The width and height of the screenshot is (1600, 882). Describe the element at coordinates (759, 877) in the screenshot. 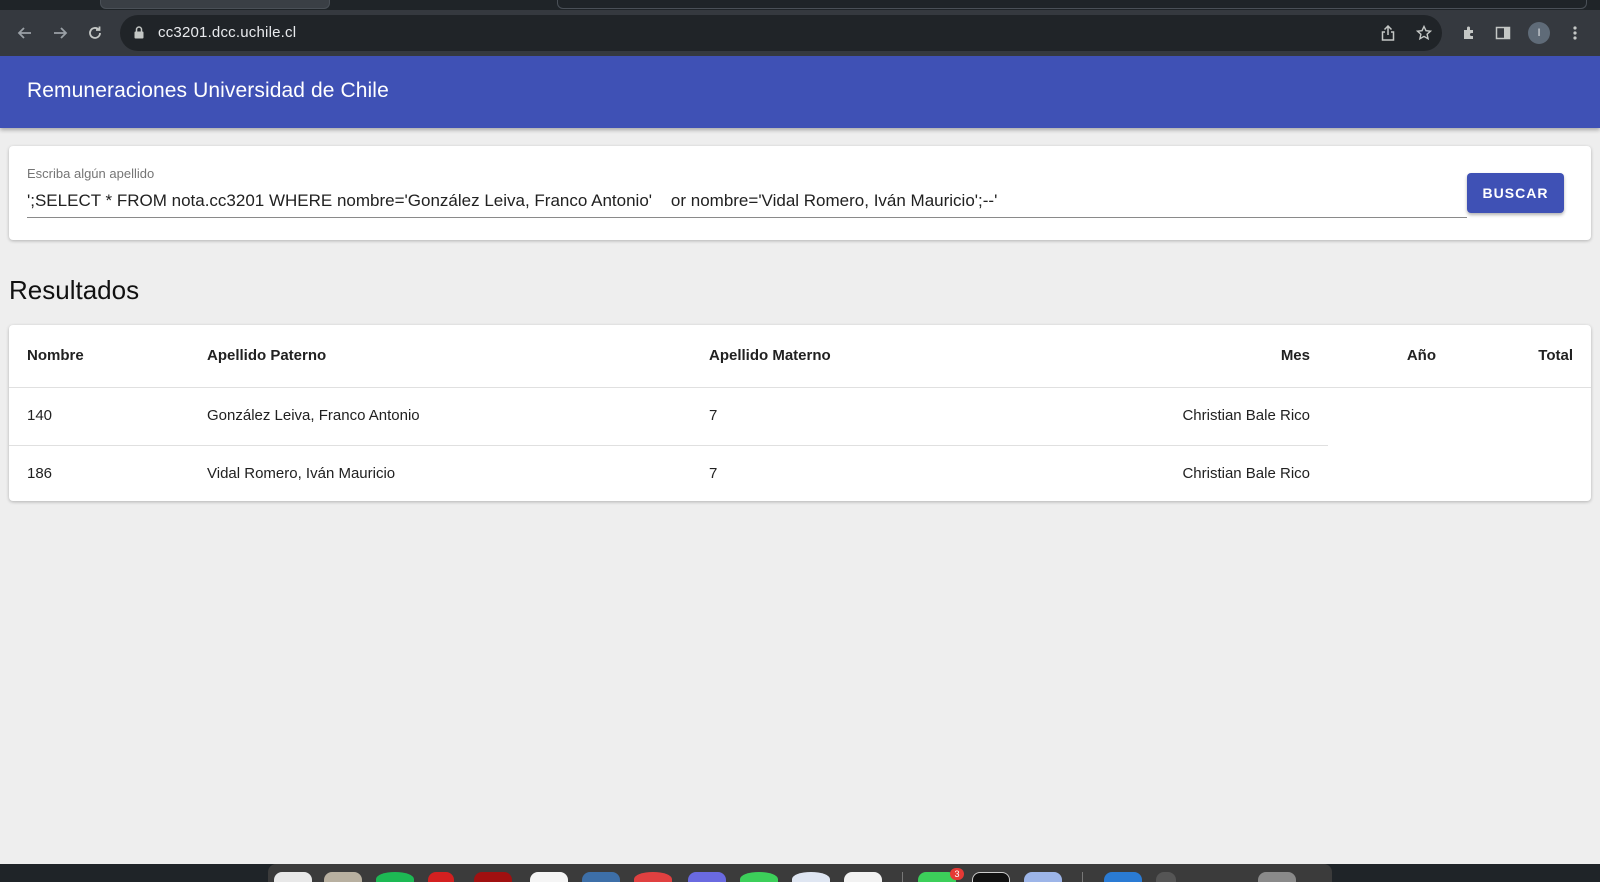

I see `whatsapp-icon` at that location.